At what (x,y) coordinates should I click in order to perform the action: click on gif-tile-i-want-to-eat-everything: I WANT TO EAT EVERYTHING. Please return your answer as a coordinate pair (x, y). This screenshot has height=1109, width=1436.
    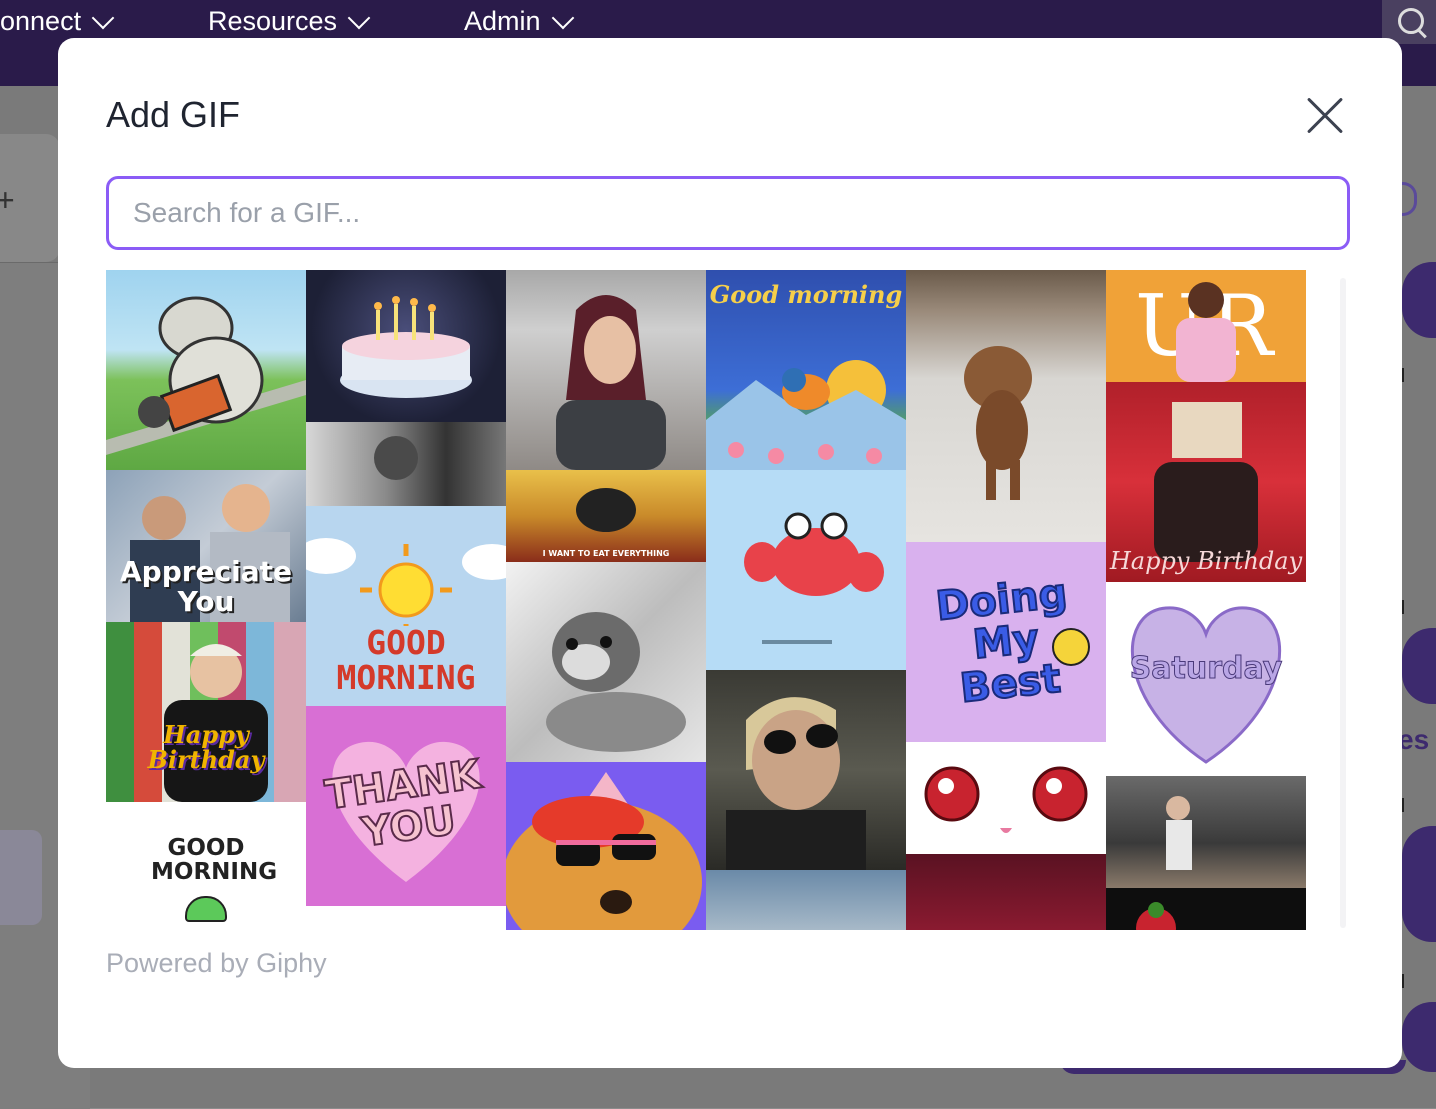
    Looking at the image, I should click on (606, 516).